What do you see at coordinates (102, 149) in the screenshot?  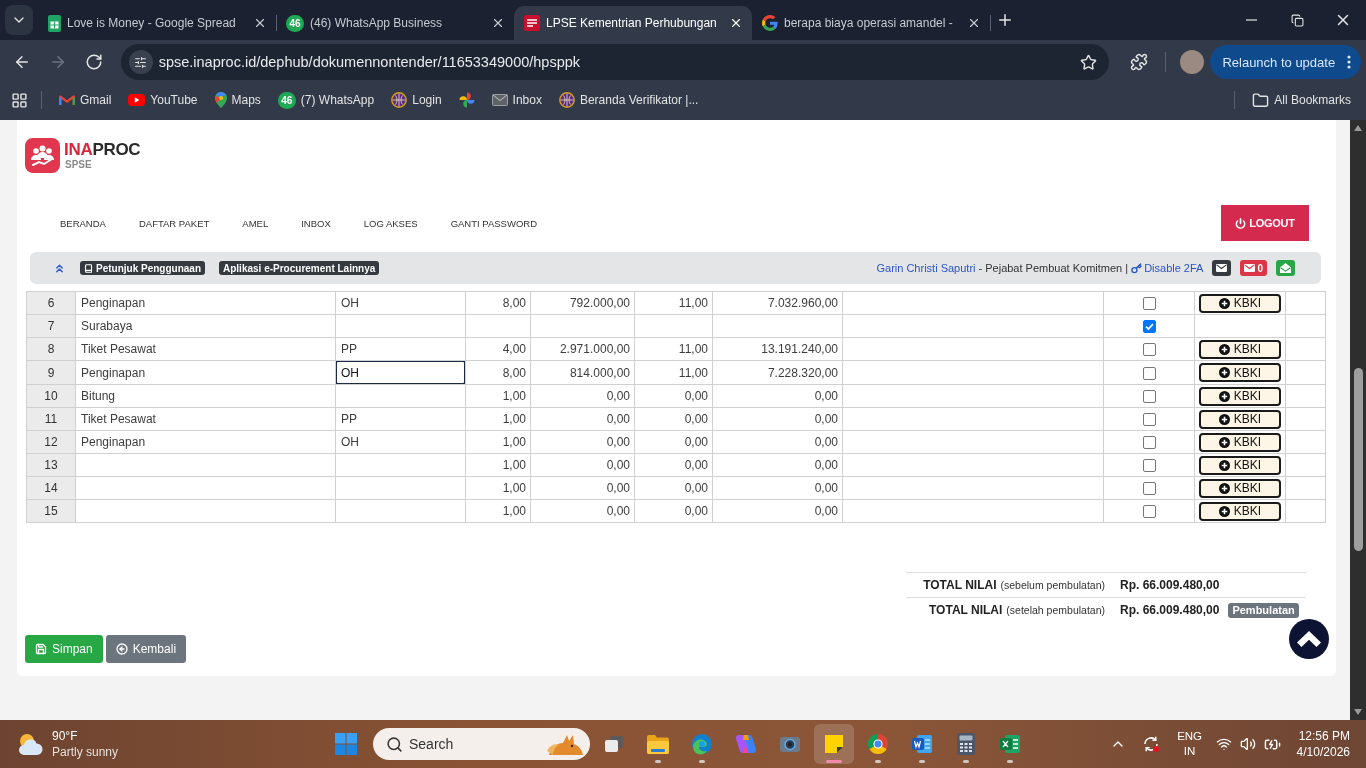 I see `logo-wordmark: INAPROC` at bounding box center [102, 149].